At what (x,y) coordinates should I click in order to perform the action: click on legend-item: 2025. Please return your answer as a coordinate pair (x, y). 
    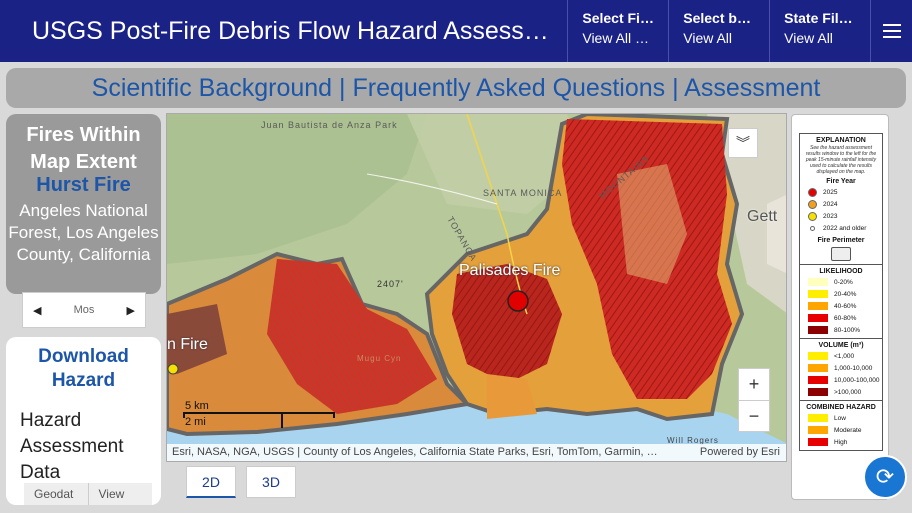
    Looking at the image, I should click on (841, 192).